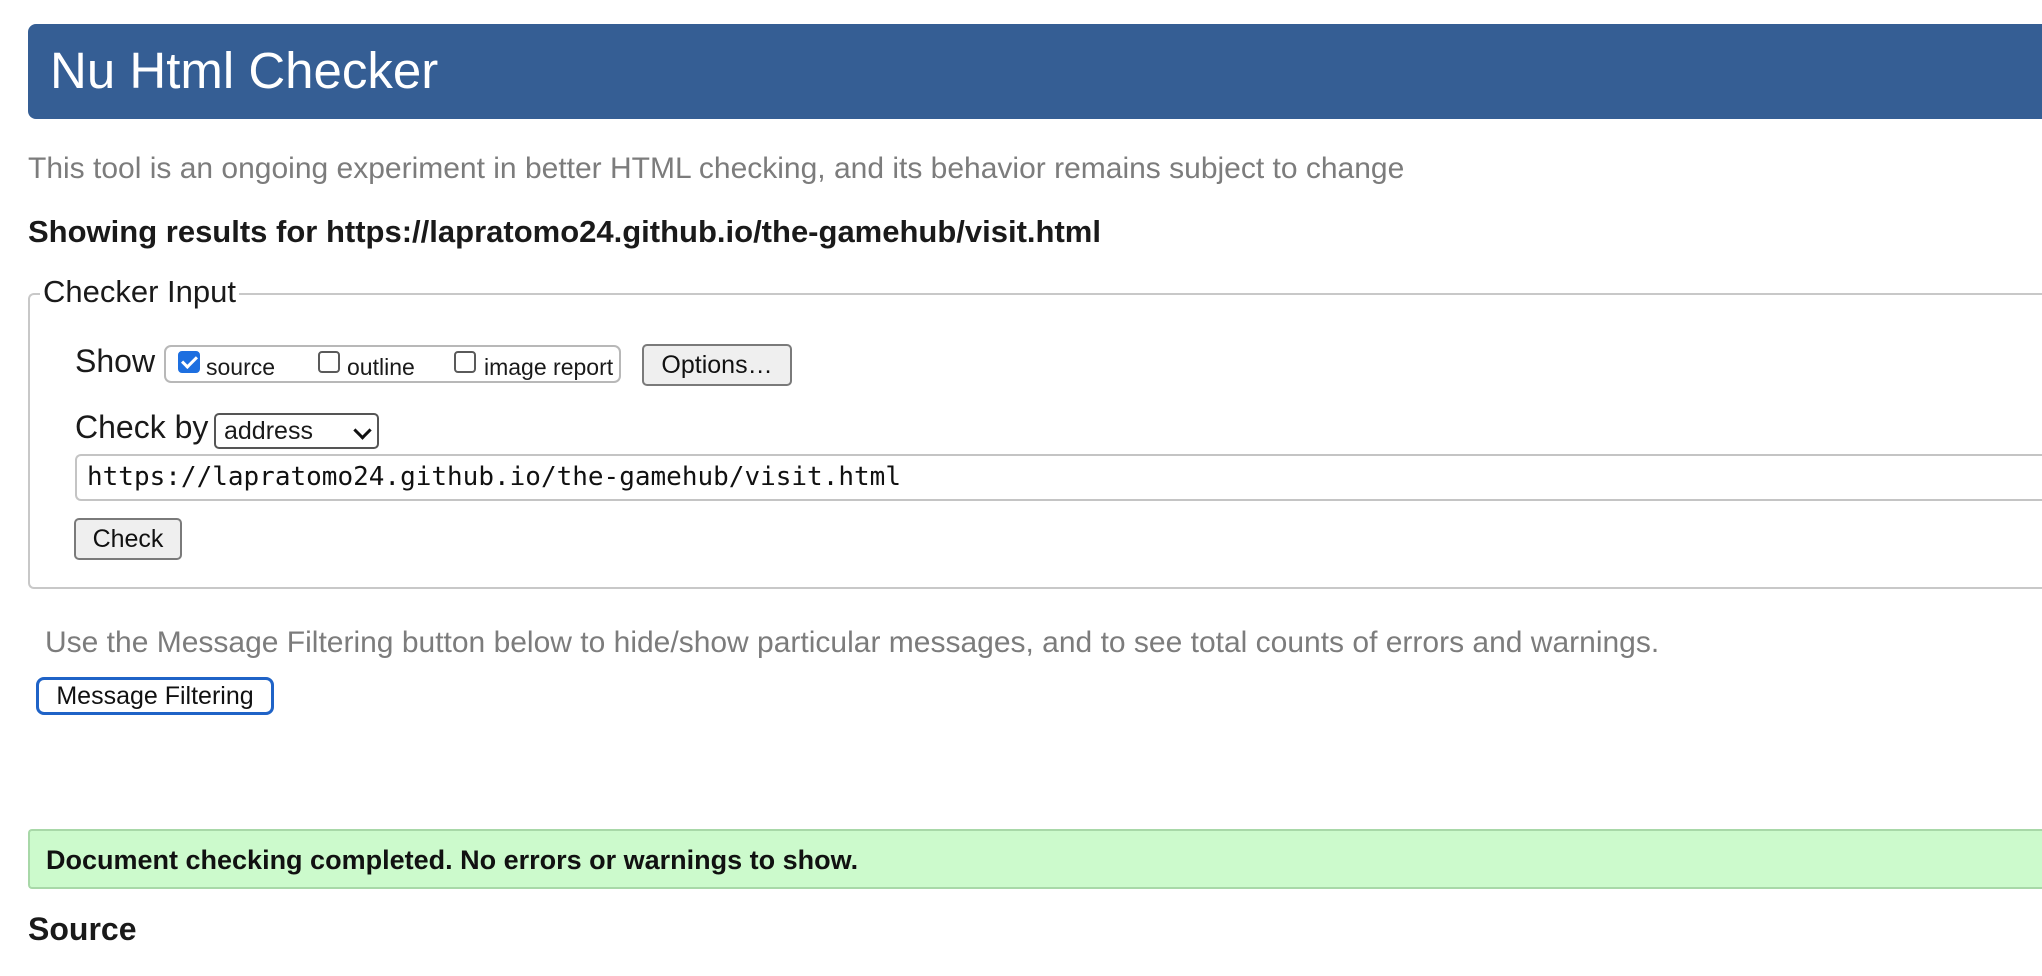 This screenshot has width=2042, height=976. Describe the element at coordinates (128, 539) in the screenshot. I see `check-button: Check` at that location.